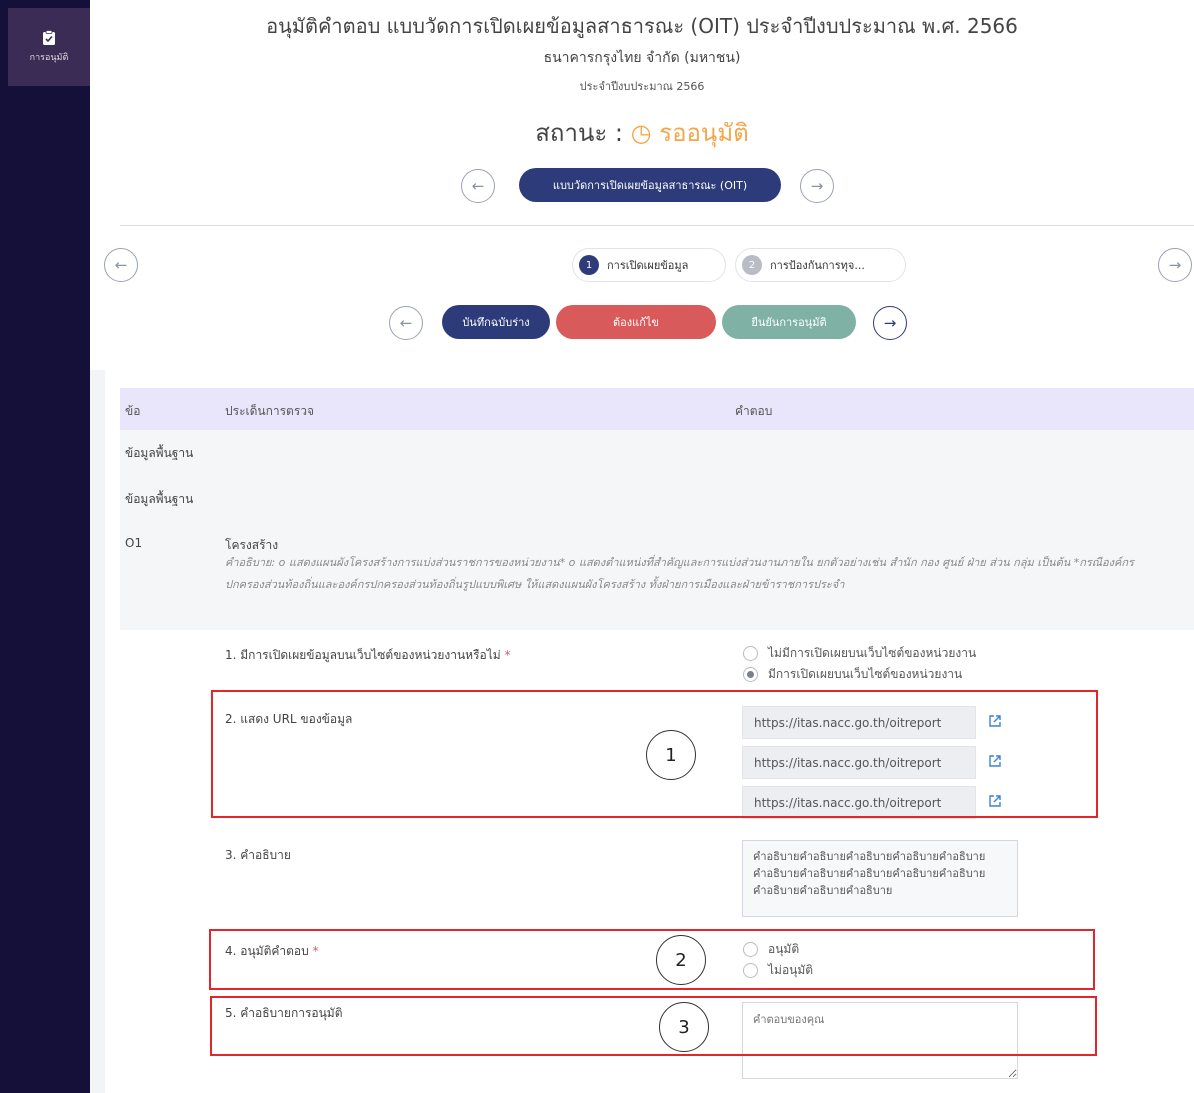  I want to click on next-form-button: →, so click(817, 186).